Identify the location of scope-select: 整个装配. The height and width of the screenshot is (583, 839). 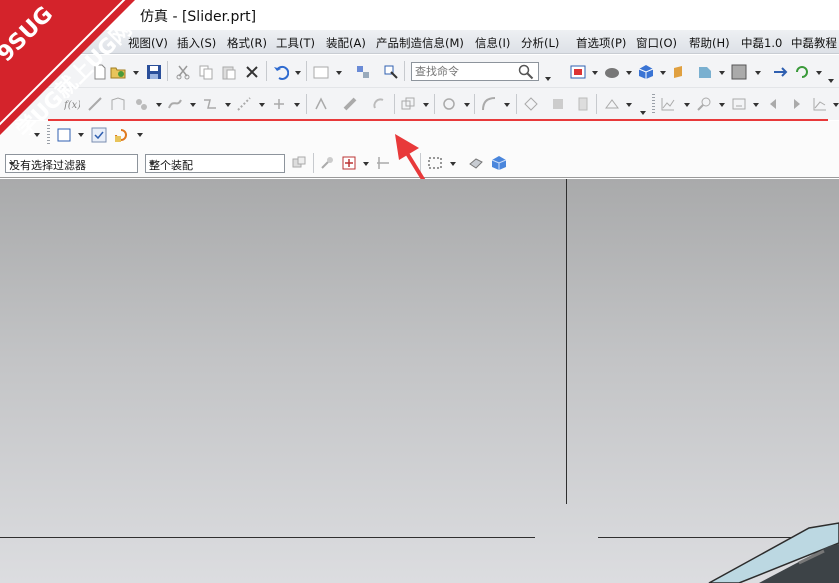
(215, 163).